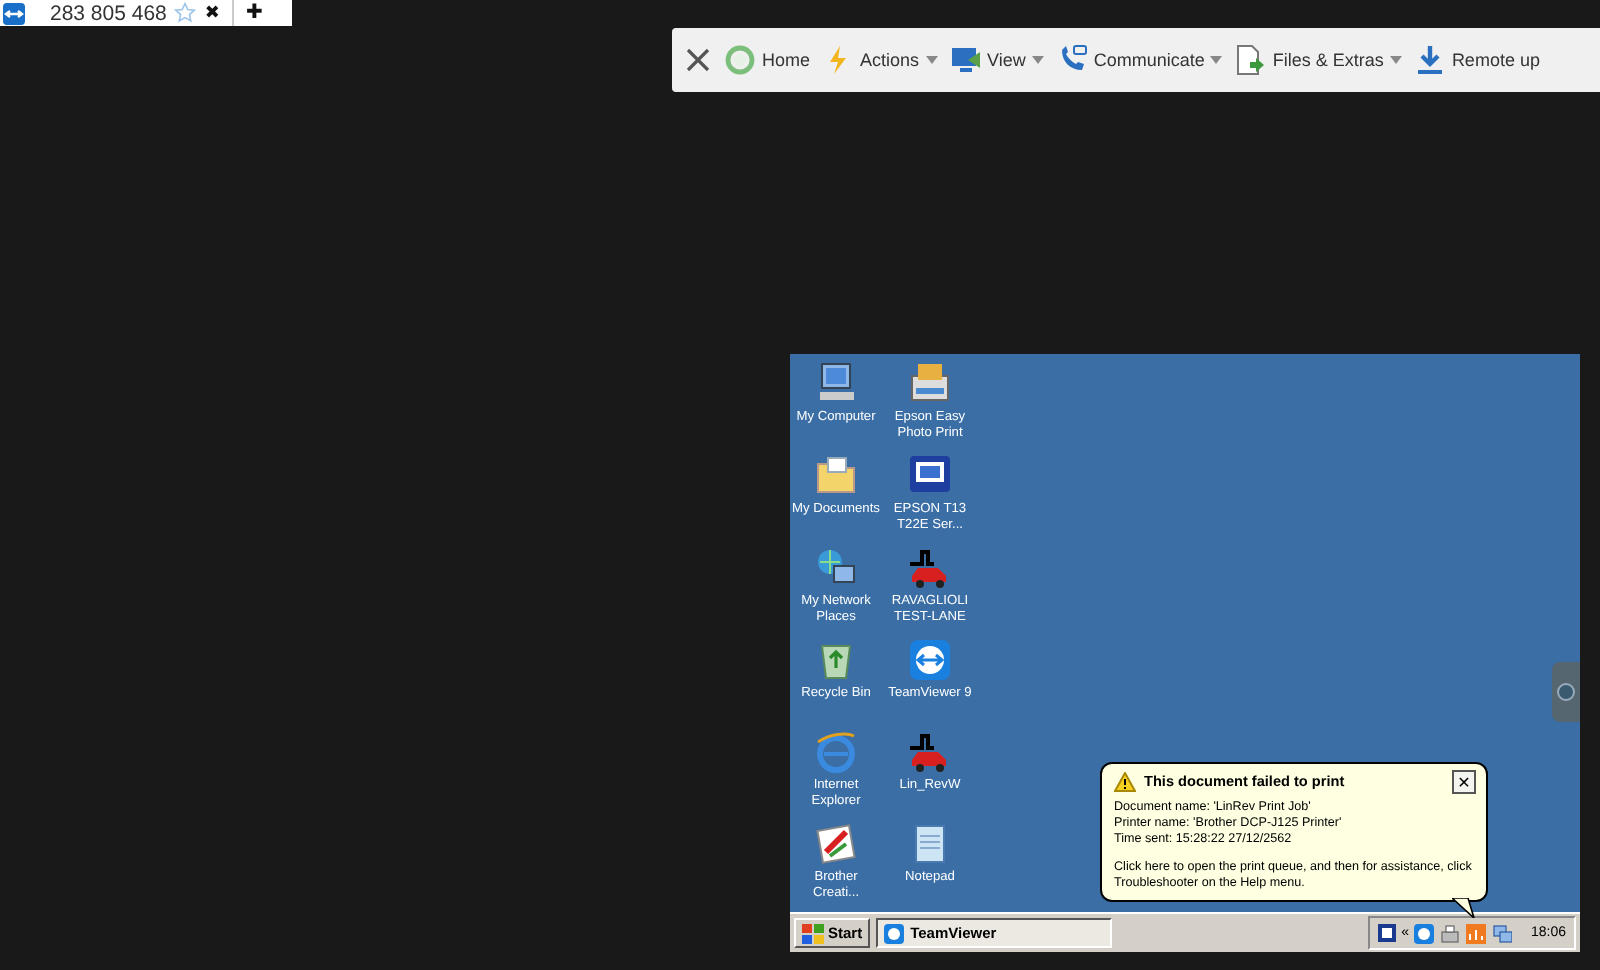 Image resolution: width=1600 pixels, height=970 pixels. I want to click on network-icon, so click(1502, 933).